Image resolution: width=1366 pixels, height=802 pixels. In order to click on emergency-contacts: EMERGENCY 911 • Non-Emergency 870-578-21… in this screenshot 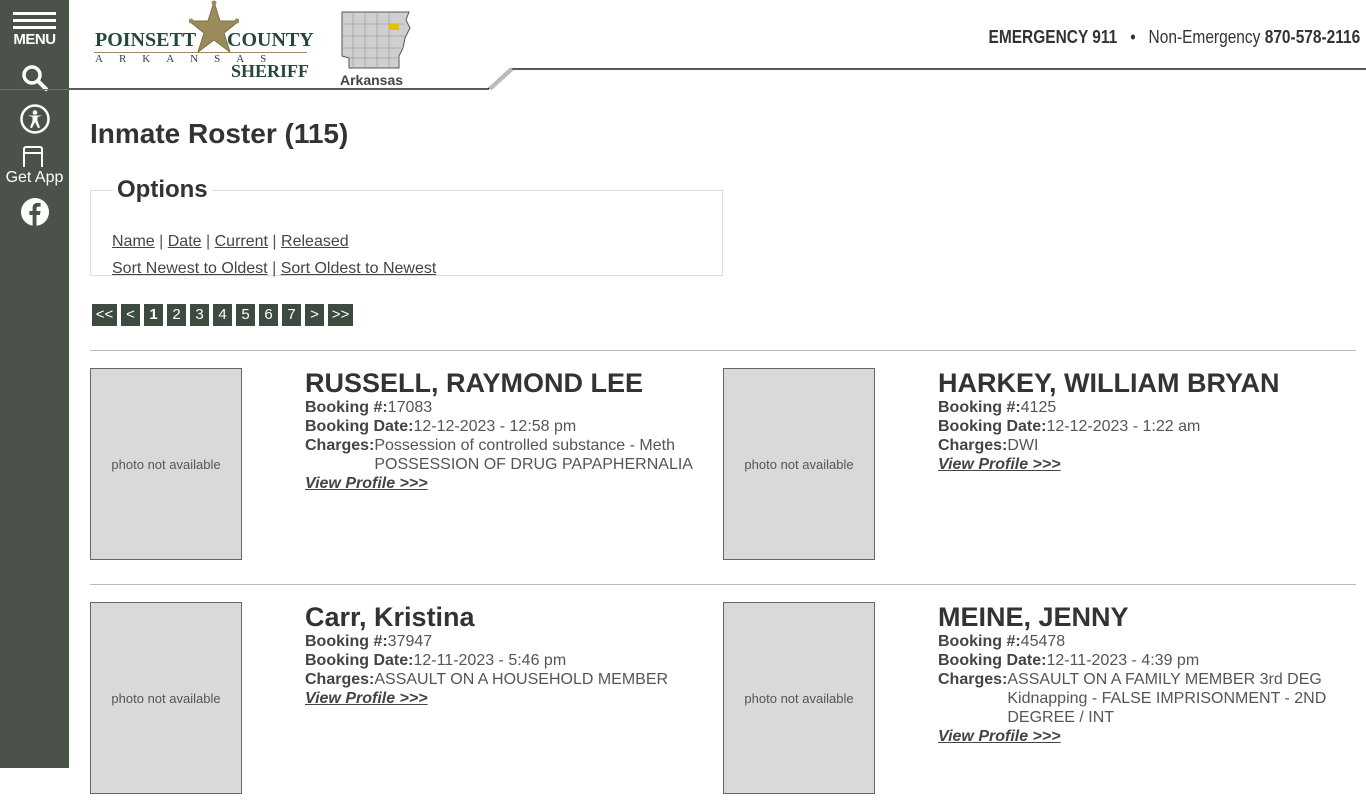, I will do `click(1174, 37)`.